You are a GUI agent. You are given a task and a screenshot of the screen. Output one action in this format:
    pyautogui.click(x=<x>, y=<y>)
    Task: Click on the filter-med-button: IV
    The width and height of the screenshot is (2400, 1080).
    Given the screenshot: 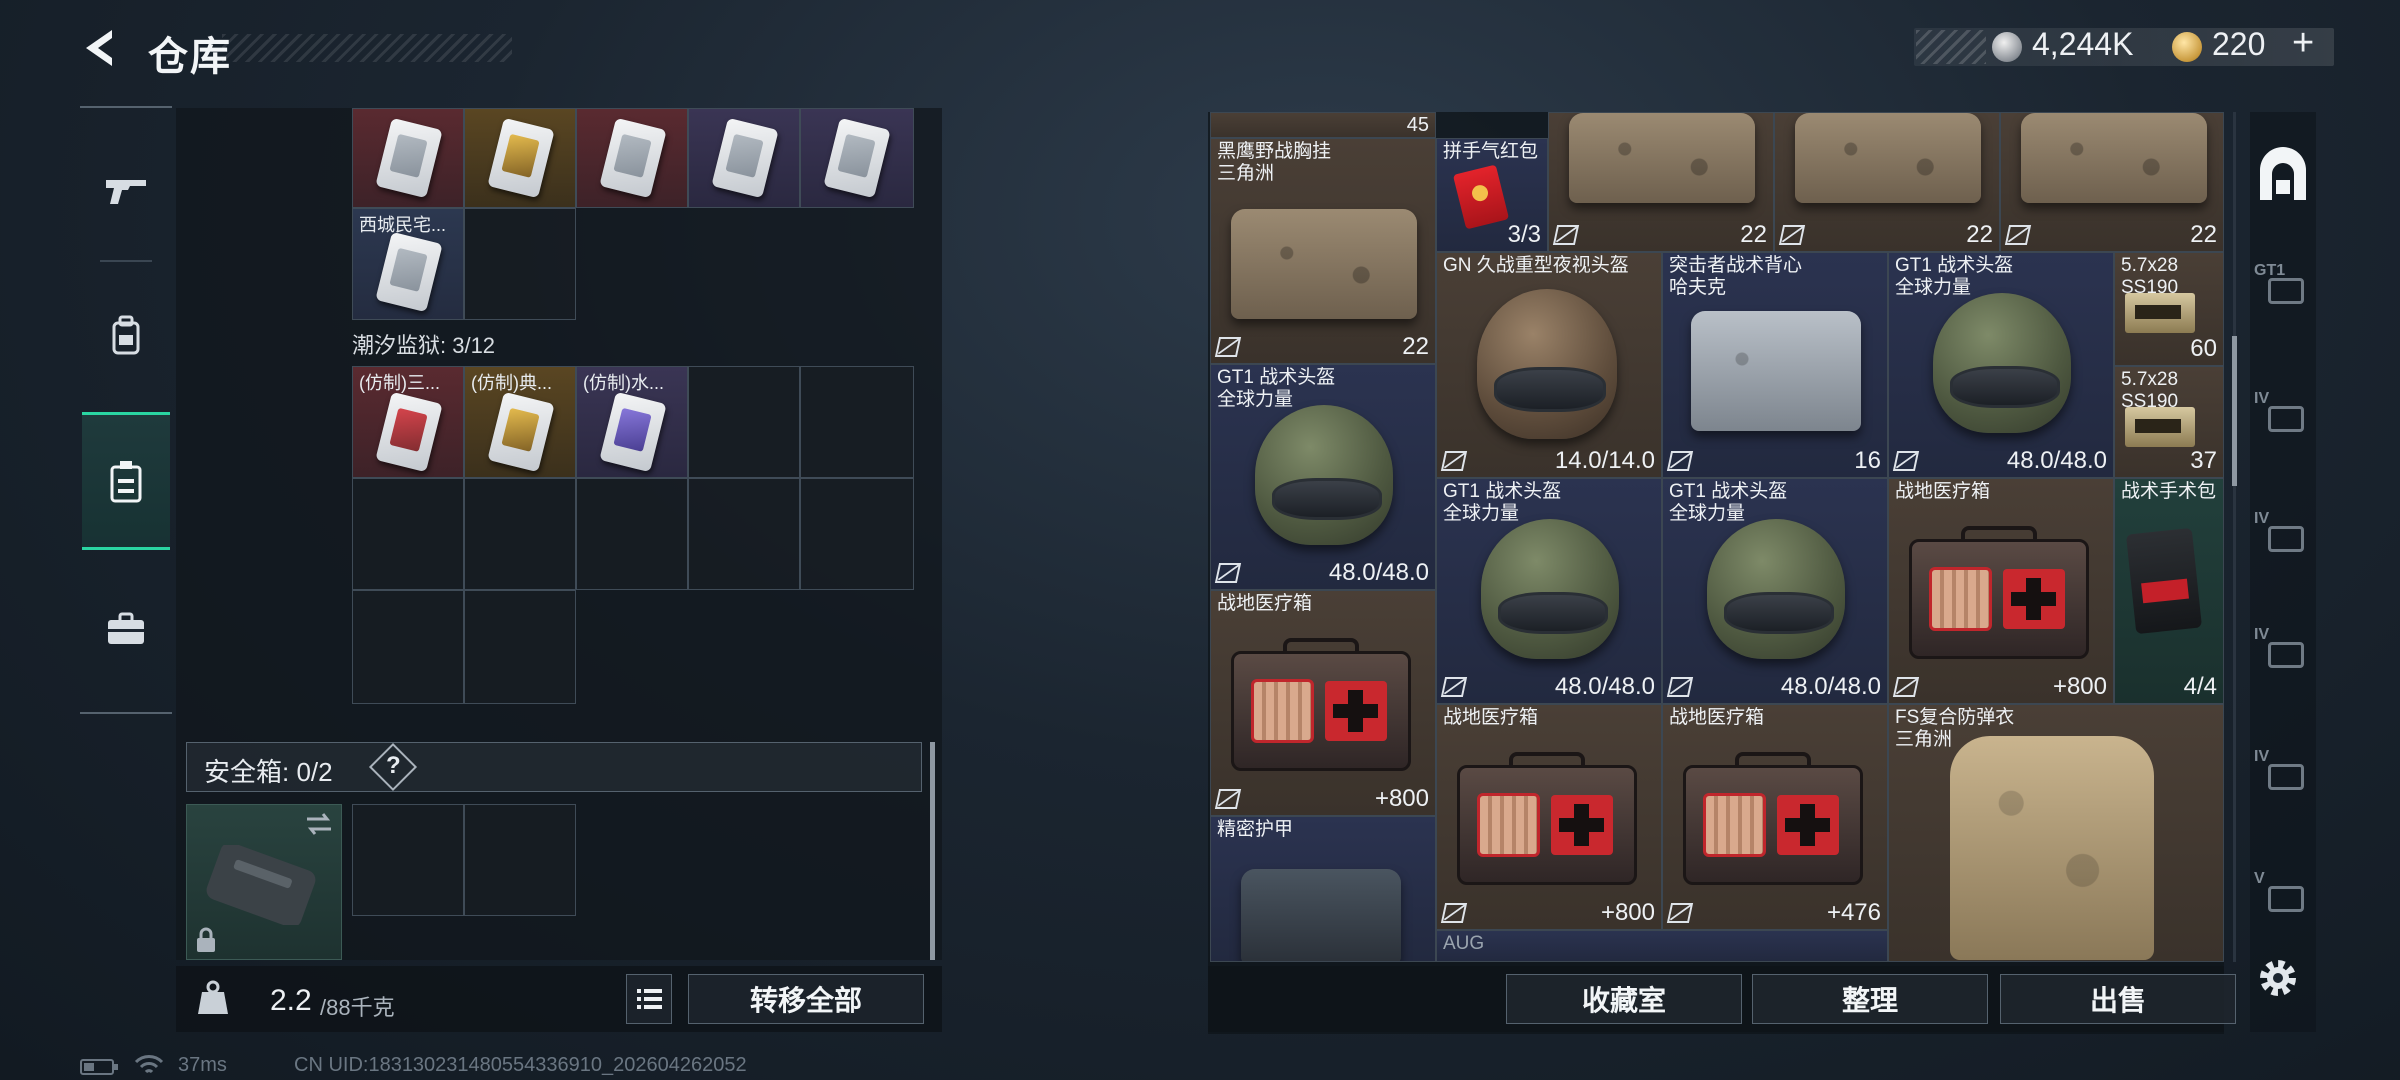 What is the action you would take?
    pyautogui.click(x=2283, y=782)
    